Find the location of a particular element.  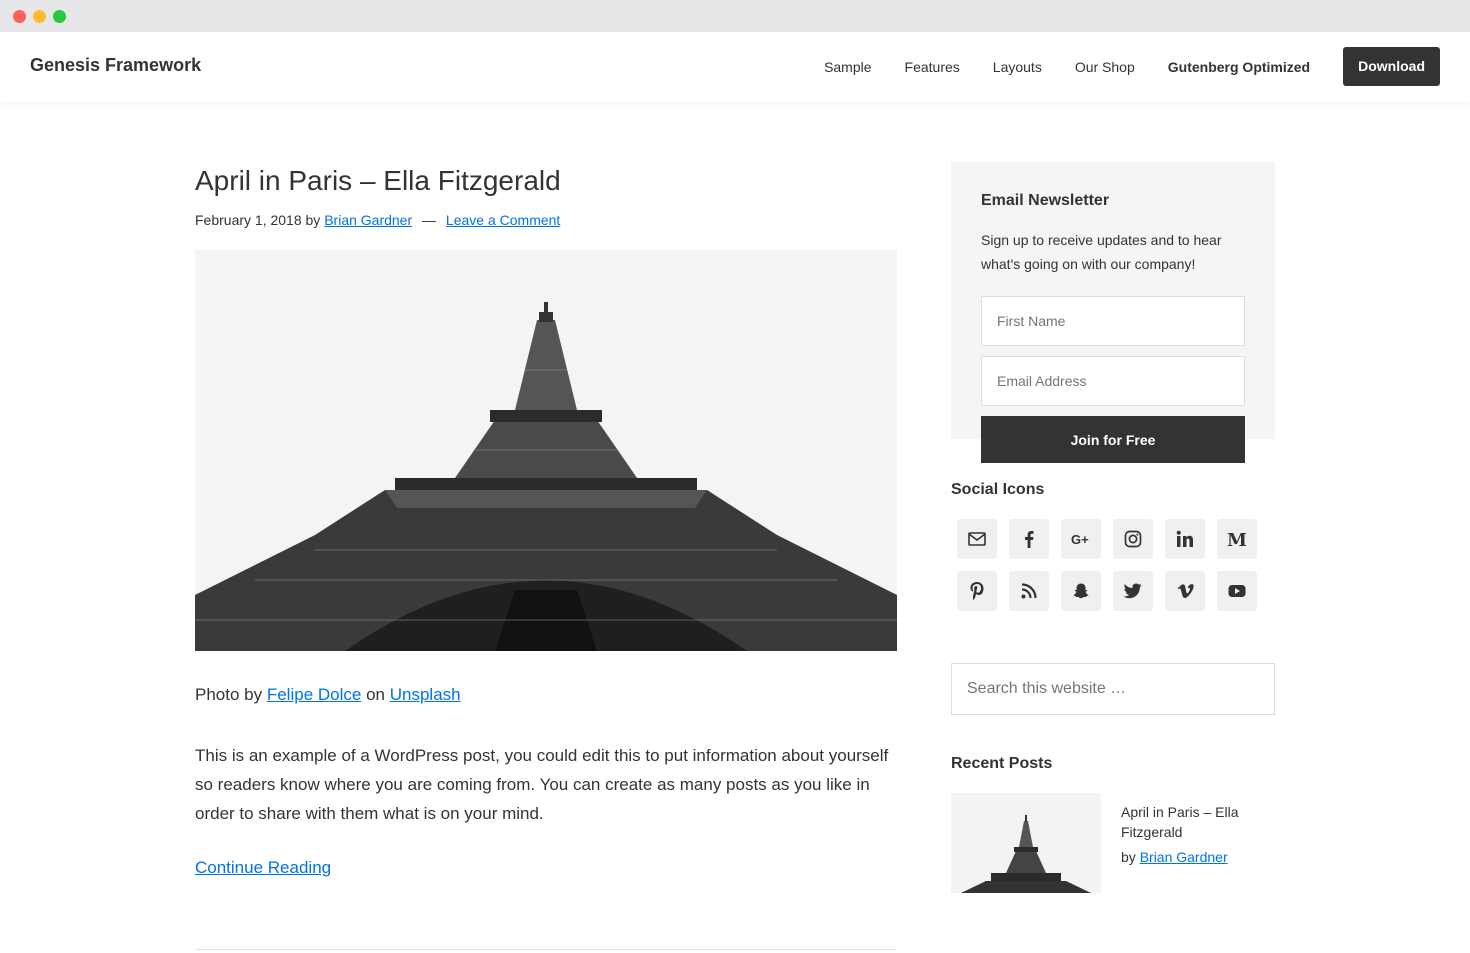

recent-post-byline: by Brian Gardner is located at coordinates (1174, 857).